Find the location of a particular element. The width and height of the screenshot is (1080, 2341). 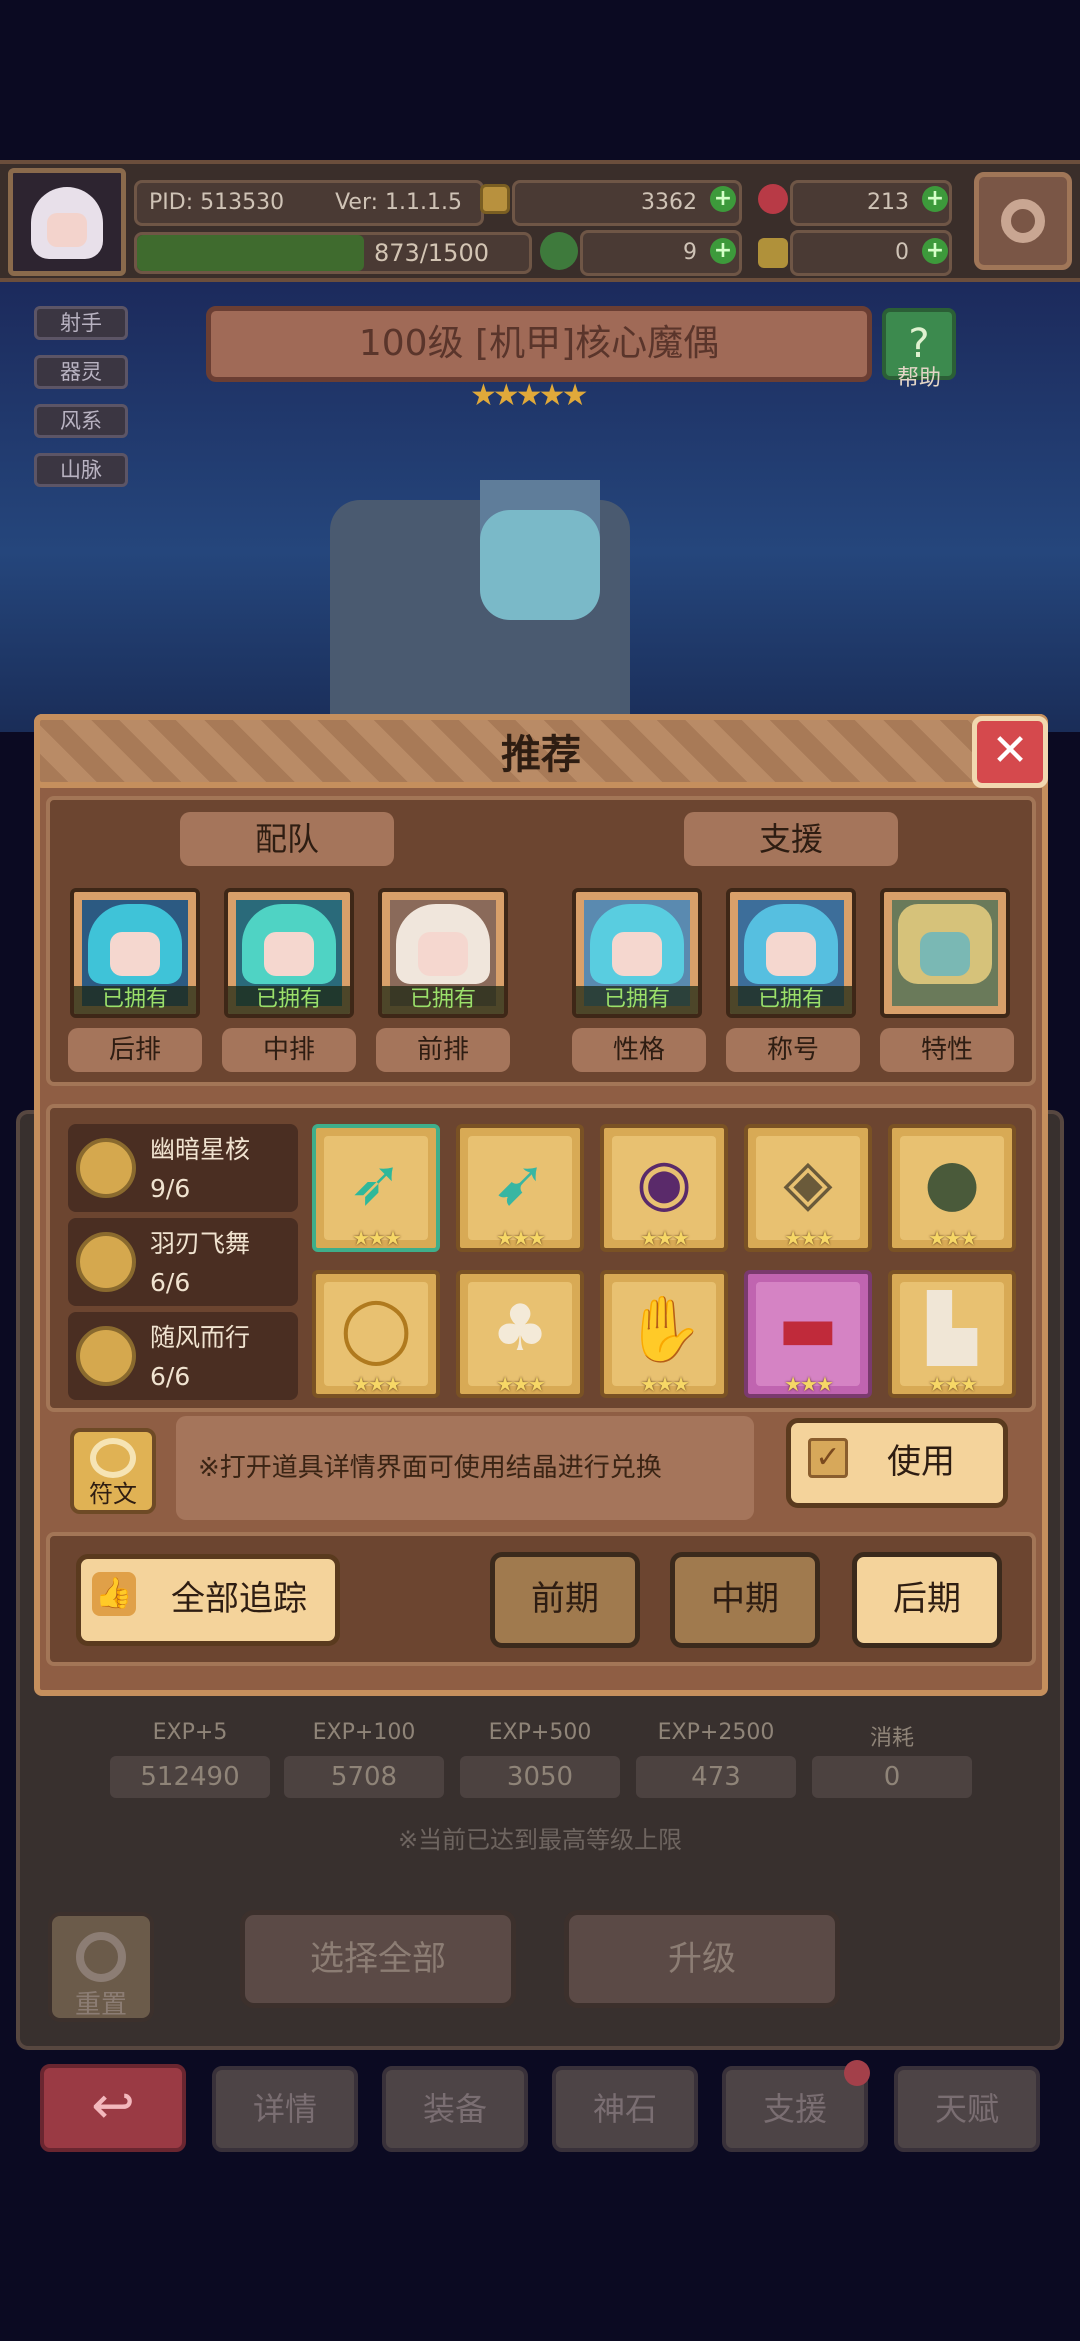

gear-icon is located at coordinates (1023, 221).